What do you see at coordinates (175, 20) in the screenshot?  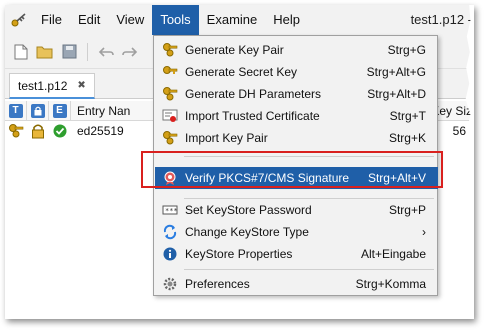 I see `menu-tools: Tools` at bounding box center [175, 20].